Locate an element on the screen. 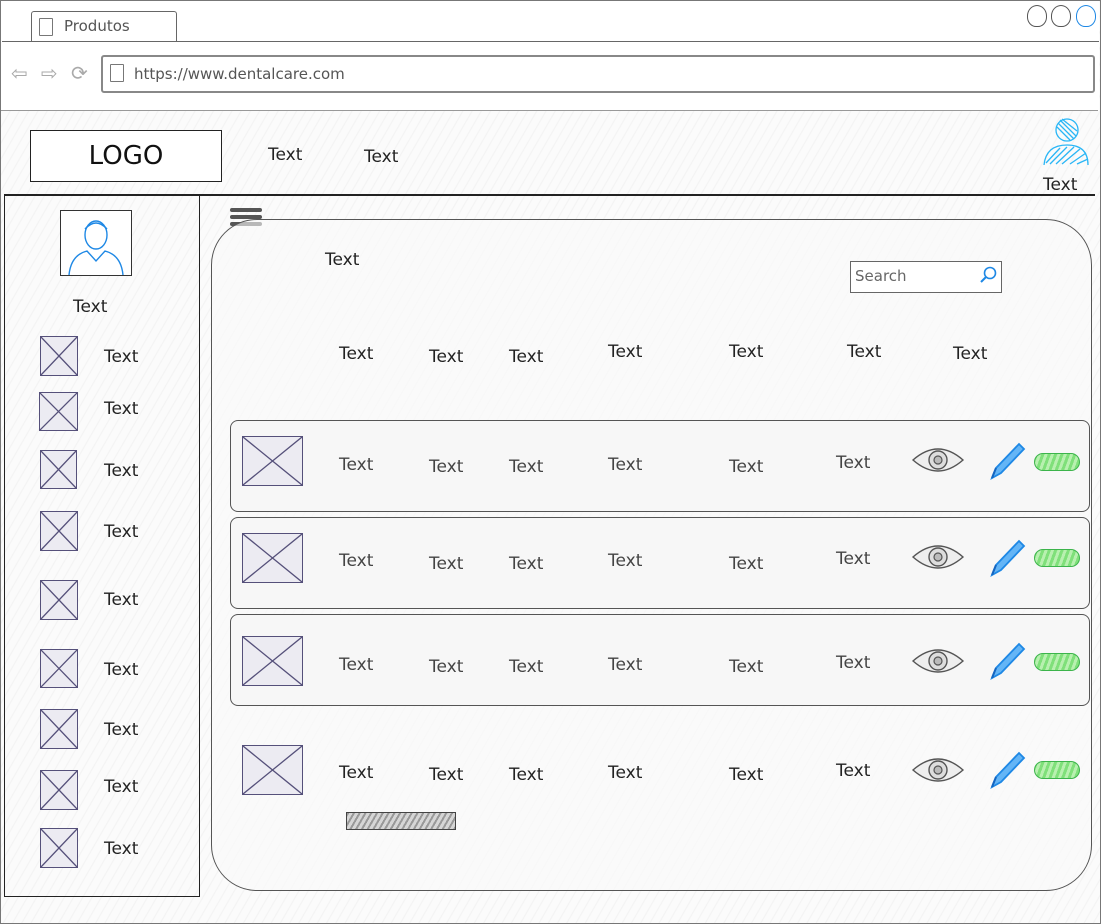  tab-title: Produtos is located at coordinates (97, 26).